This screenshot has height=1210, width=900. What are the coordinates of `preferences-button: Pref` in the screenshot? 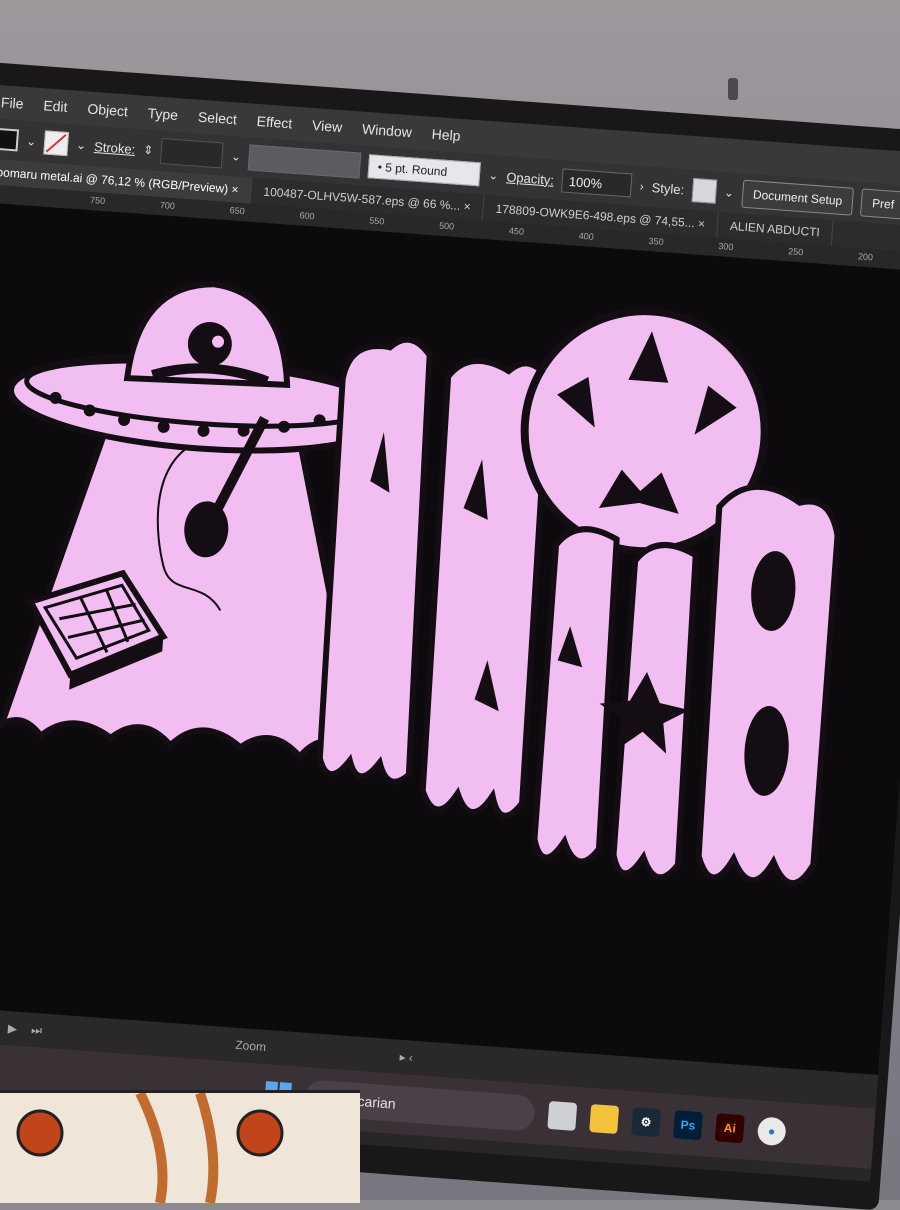 It's located at (880, 204).